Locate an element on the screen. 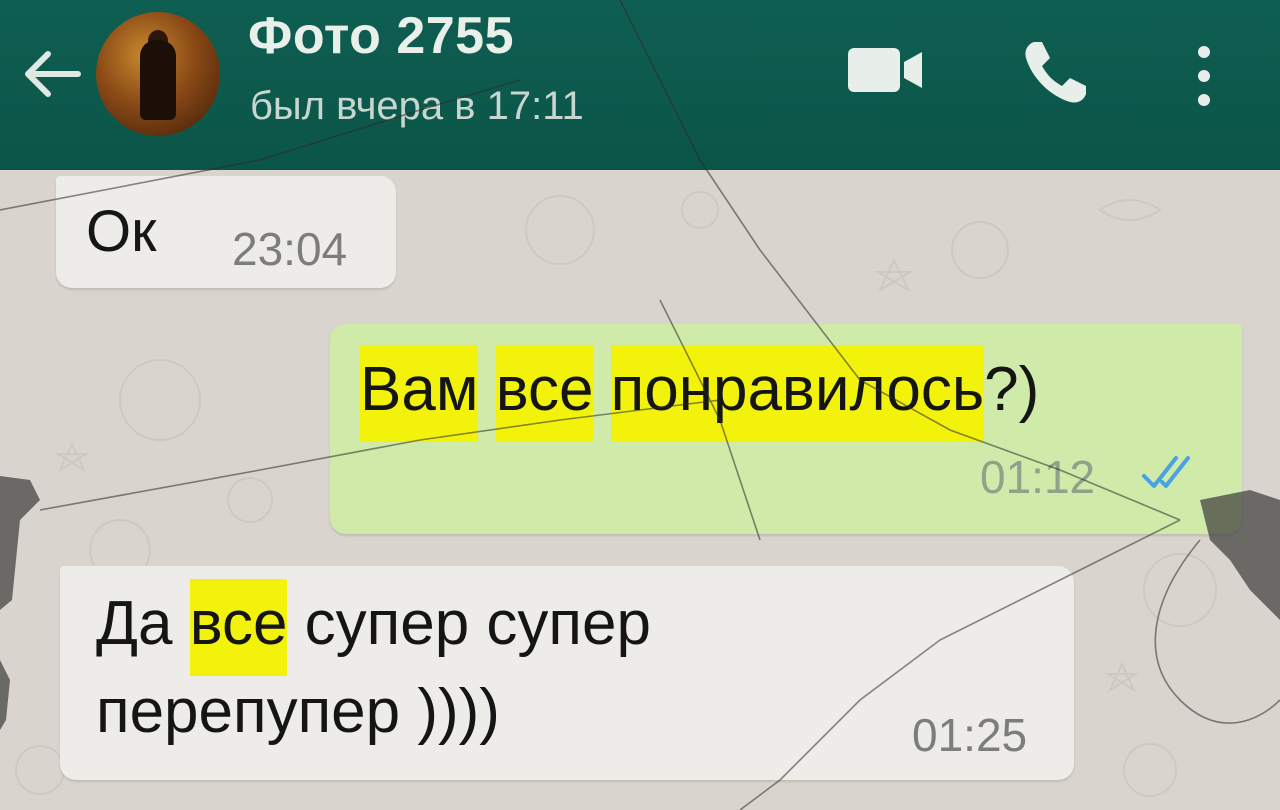  text-segment: ?) is located at coordinates (1012, 389).